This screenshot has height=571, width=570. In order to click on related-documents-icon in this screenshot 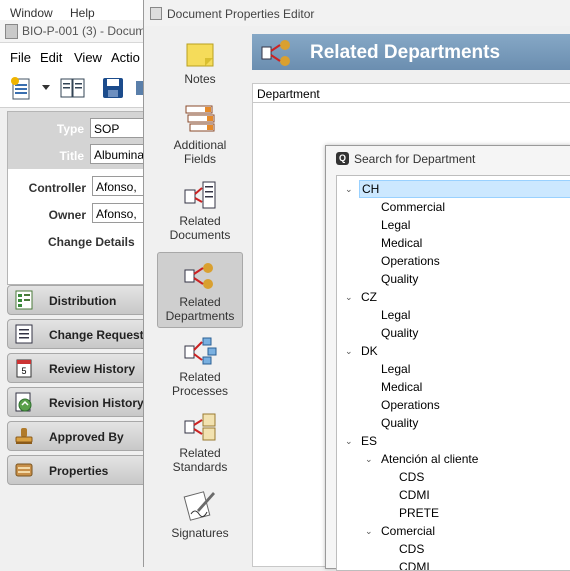, I will do `click(200, 195)`.